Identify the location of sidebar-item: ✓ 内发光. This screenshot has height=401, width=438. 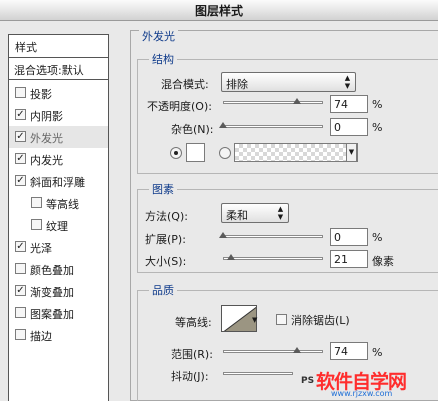
(58, 159).